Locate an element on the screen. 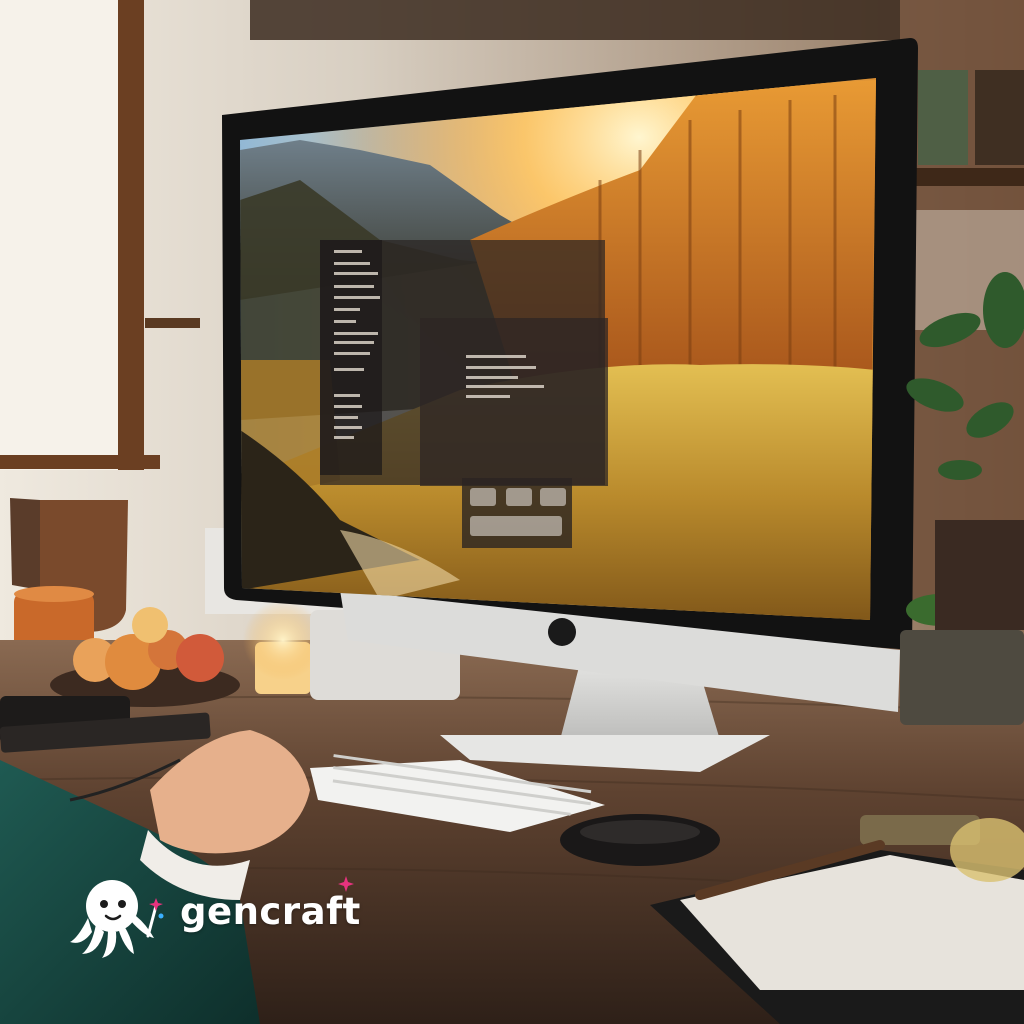  octopus-mascot-icon is located at coordinates (117, 919).